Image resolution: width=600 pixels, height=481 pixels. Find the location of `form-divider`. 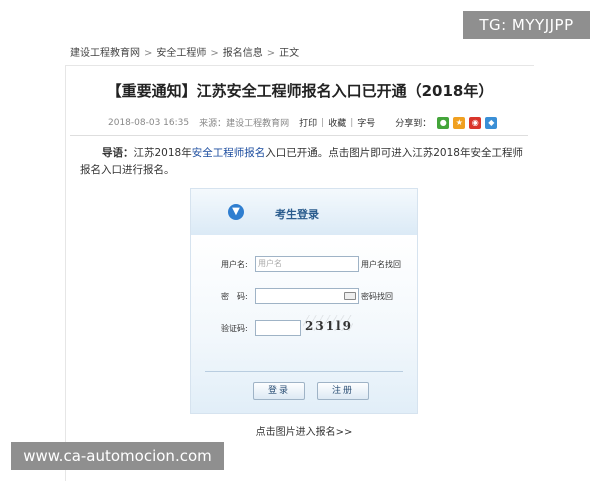

form-divider is located at coordinates (304, 371).